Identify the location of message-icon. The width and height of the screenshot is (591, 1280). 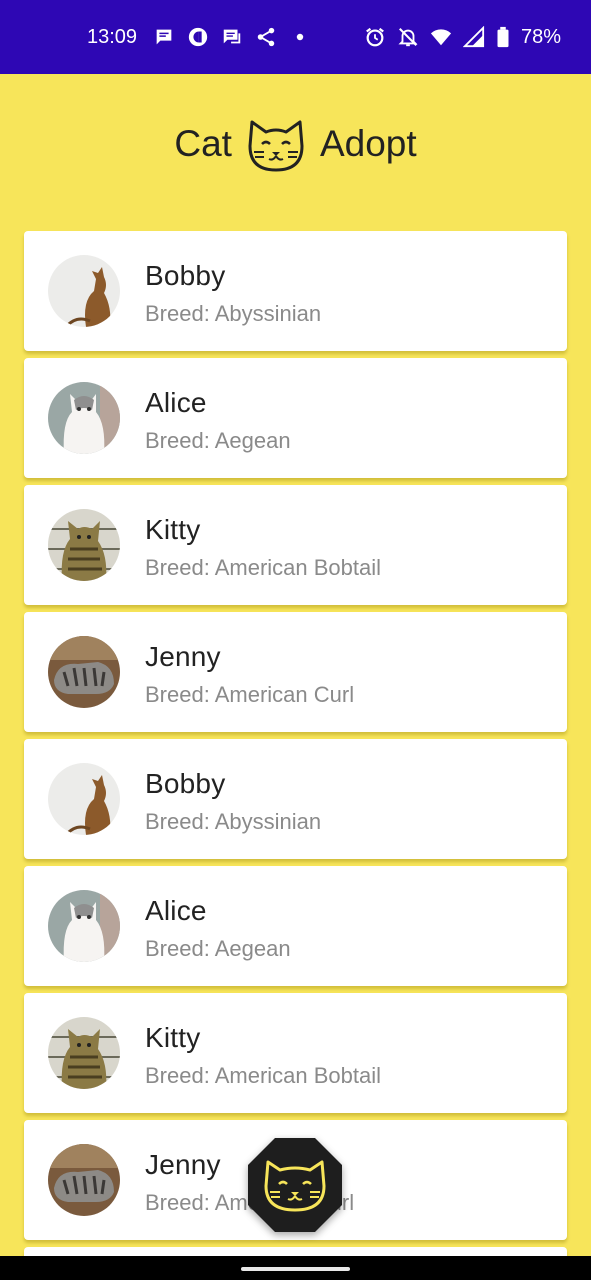
(232, 37).